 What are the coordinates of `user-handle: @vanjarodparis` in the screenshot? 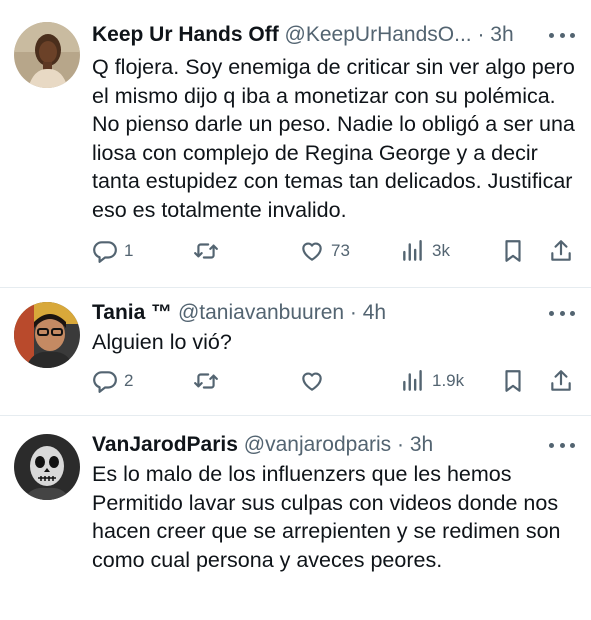 It's located at (317, 444).